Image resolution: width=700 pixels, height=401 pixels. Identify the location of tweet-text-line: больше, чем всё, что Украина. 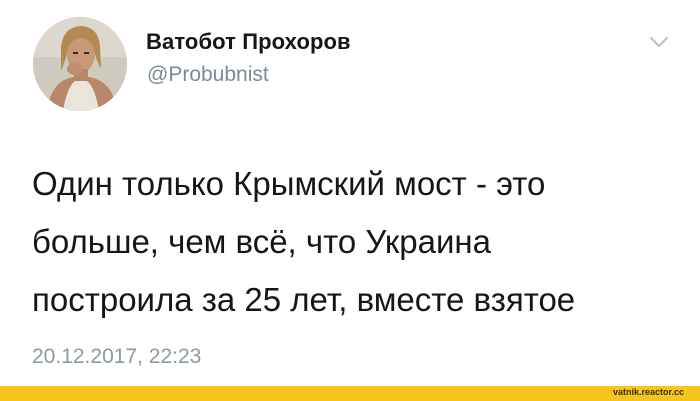
(261, 241).